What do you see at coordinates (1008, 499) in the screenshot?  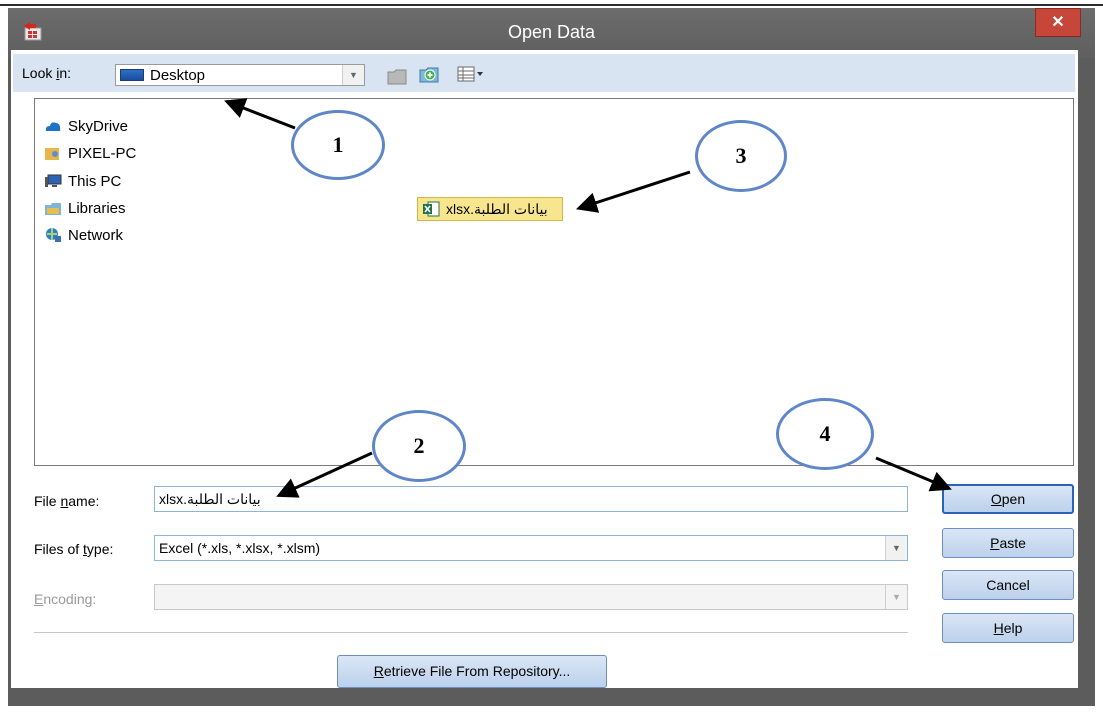 I see `open-button: Open` at bounding box center [1008, 499].